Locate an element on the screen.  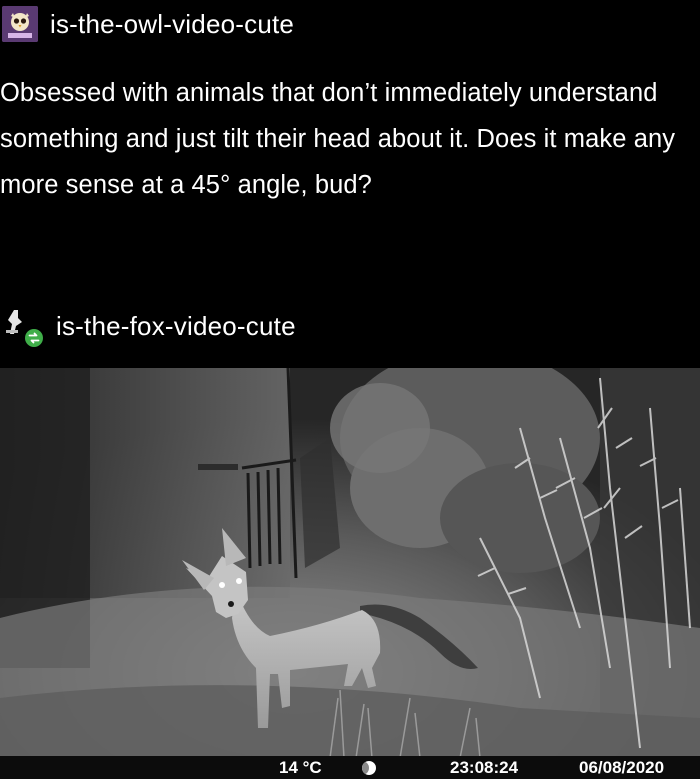
post-header-owl: is-the-owl-video-cute is located at coordinates (147, 24).